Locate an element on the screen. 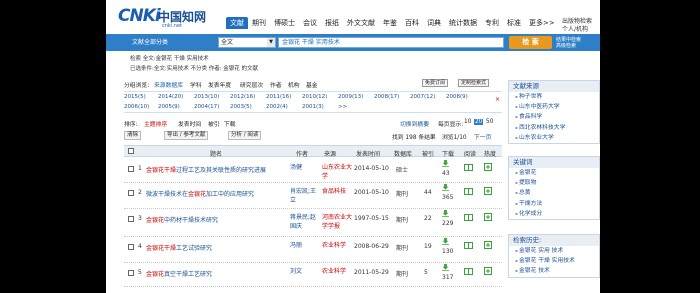 The image size is (700, 293). table-row: 4 金银花干燥工艺试验研究 冯丽 农业科学 2008-06-29 期刊 19 130 is located at coordinates (313, 250).